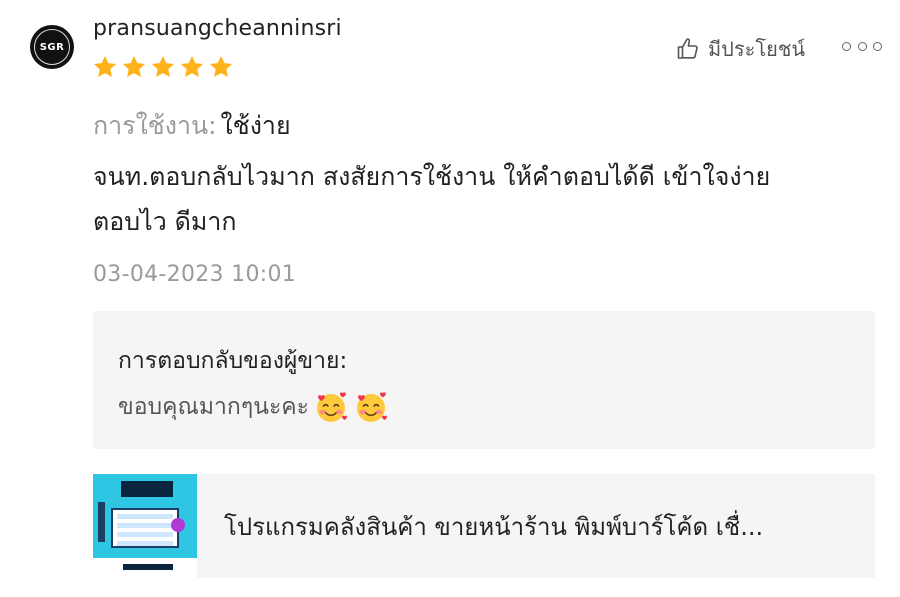  I want to click on avatar-ring: SGR, so click(52, 47).